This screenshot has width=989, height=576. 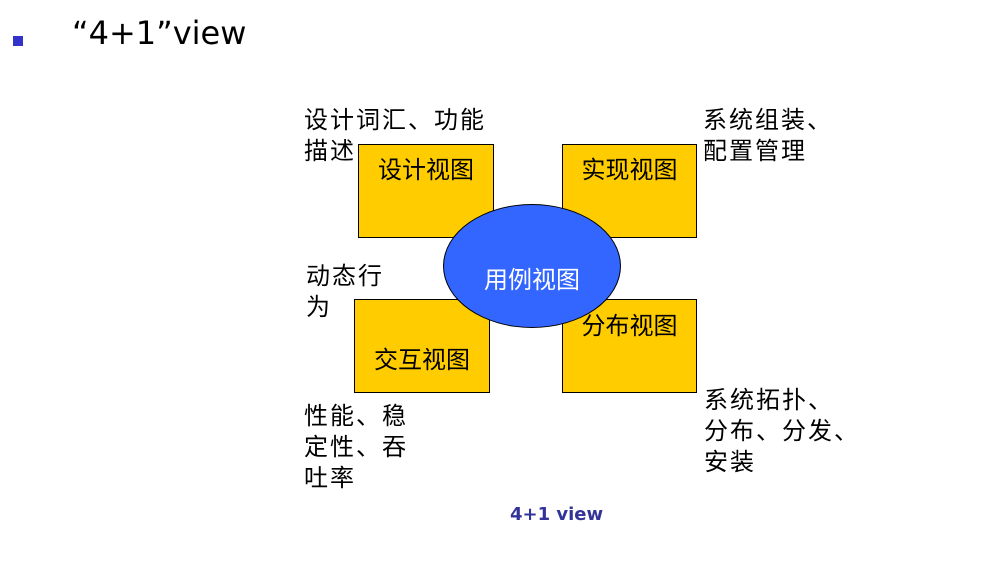 I want to click on use-case-view-ellipse: 用例视图, so click(x=532, y=266).